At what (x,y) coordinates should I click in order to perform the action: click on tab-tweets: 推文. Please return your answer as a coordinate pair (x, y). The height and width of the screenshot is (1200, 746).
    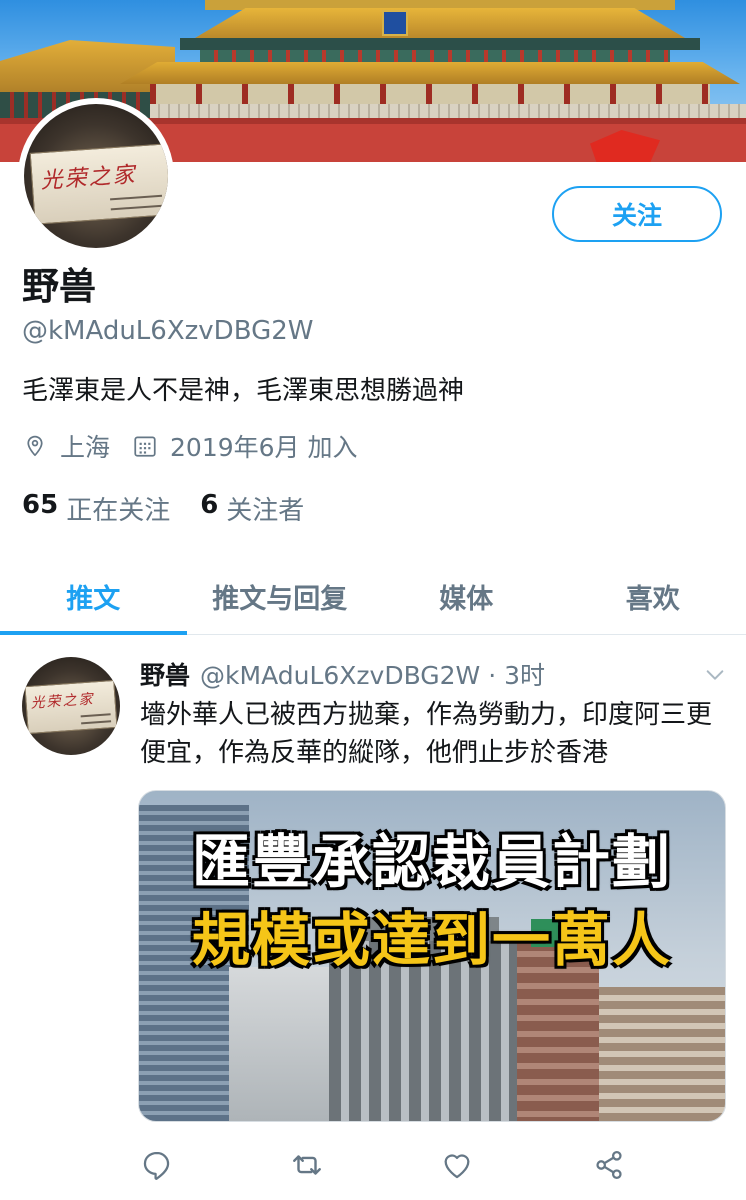
    Looking at the image, I should click on (93, 596).